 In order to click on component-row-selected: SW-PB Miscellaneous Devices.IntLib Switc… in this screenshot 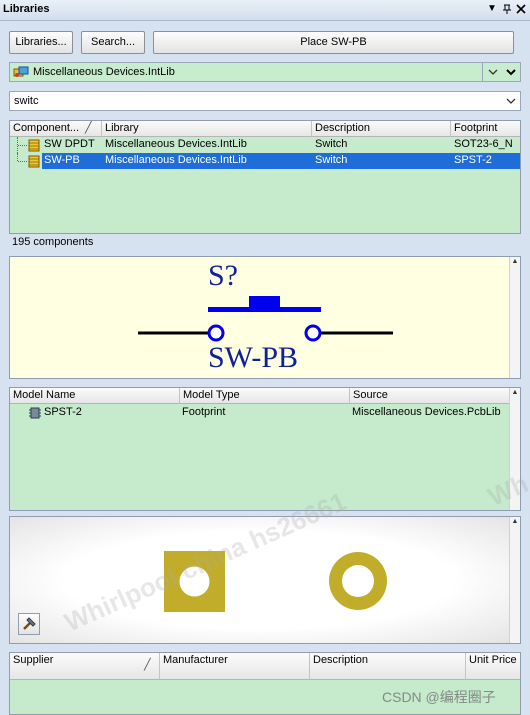, I will do `click(265, 162)`.